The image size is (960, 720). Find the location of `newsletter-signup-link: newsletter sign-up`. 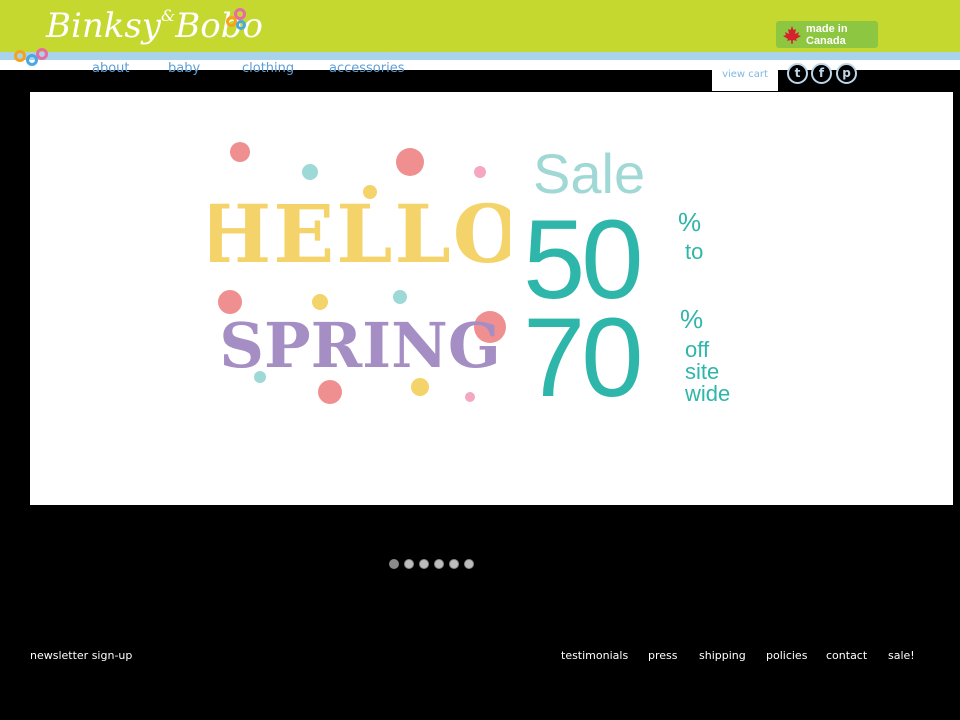

newsletter-signup-link: newsletter sign-up is located at coordinates (81, 655).